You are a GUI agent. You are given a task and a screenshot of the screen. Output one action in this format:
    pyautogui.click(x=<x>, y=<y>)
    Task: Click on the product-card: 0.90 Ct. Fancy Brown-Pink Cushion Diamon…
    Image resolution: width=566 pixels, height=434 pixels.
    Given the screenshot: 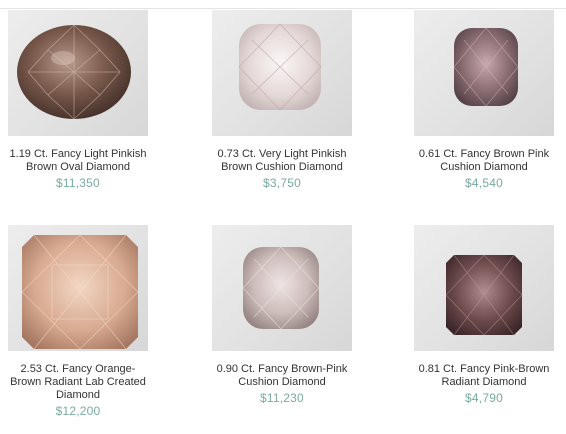 What is the action you would take?
    pyautogui.click(x=282, y=315)
    